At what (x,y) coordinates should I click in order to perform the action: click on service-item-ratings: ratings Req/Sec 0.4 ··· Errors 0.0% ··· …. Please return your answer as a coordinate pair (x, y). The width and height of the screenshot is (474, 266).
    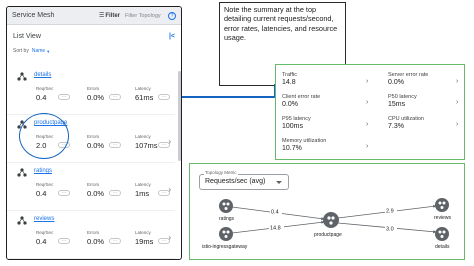
    Looking at the image, I should click on (91, 187).